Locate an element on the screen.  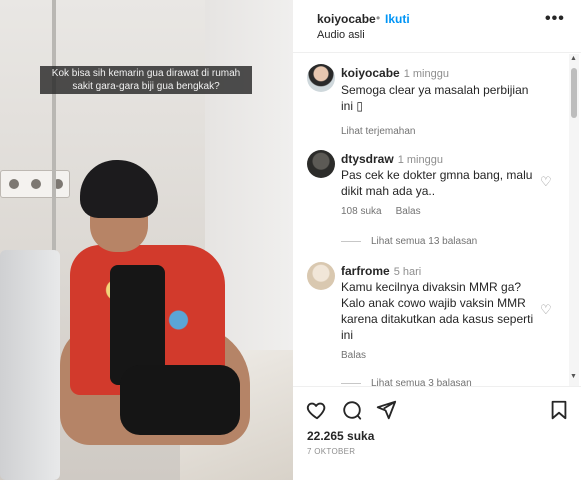
post-header: koiyocabe • Ikuti Audio asli ••• is located at coordinates (437, 26).